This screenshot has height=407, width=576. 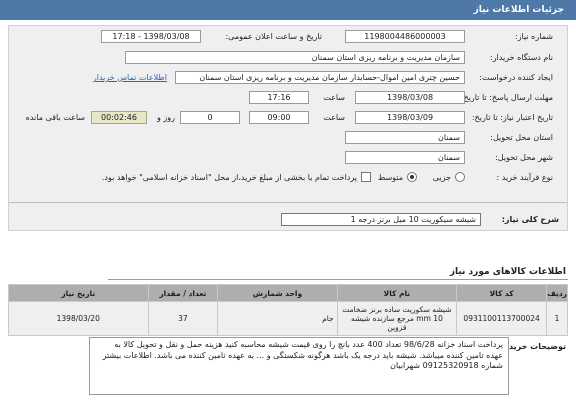 What do you see at coordinates (183, 318) in the screenshot?
I see `cell-qty: 37` at bounding box center [183, 318].